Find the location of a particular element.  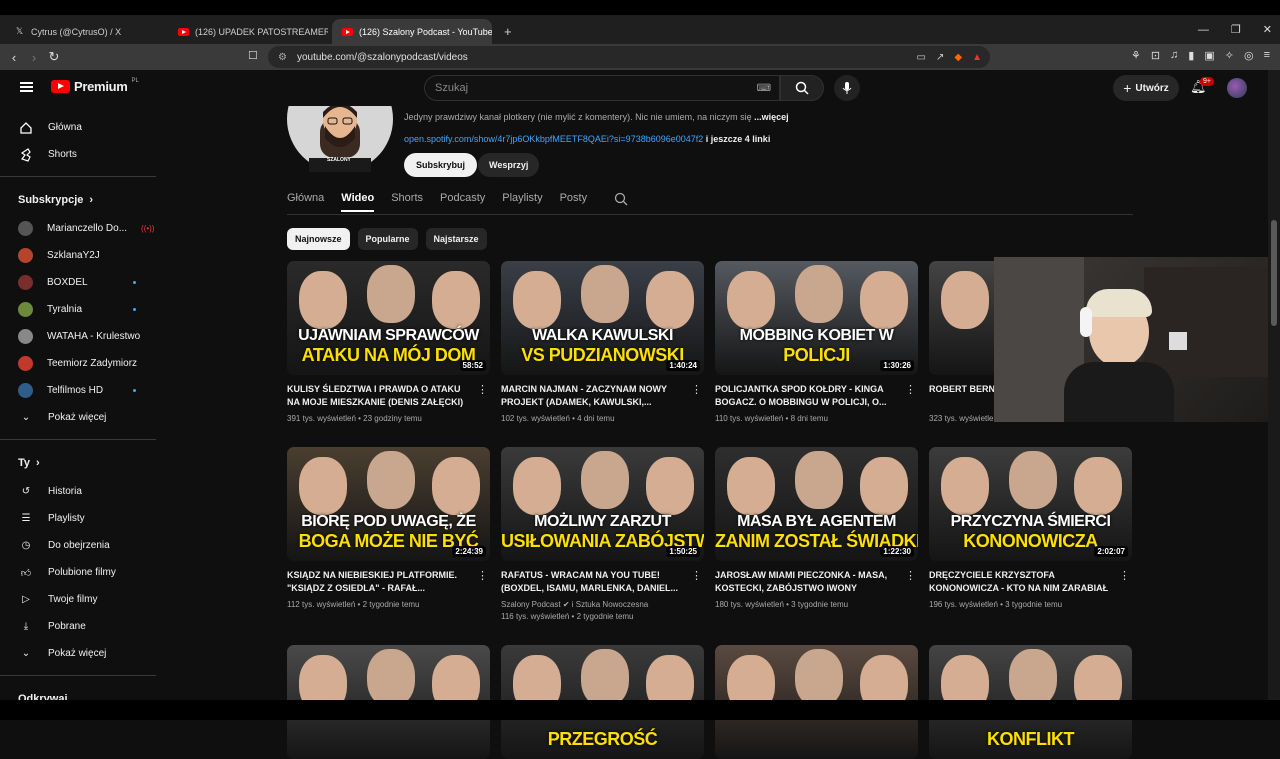

rewards-icon: ▲ is located at coordinates (977, 57).